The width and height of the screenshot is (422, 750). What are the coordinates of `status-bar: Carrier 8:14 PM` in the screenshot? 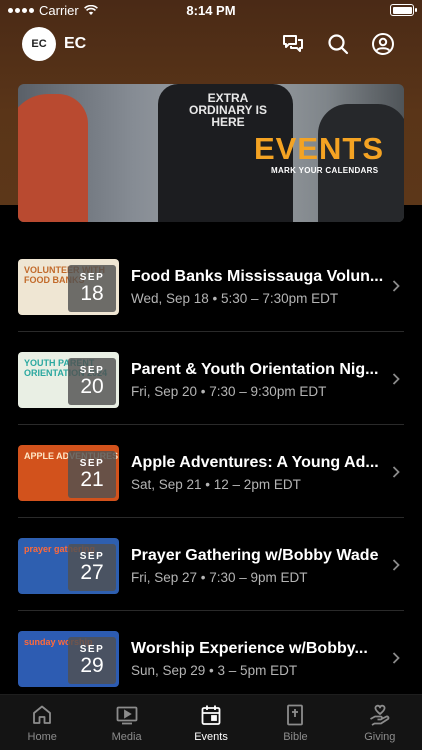 It's located at (211, 11).